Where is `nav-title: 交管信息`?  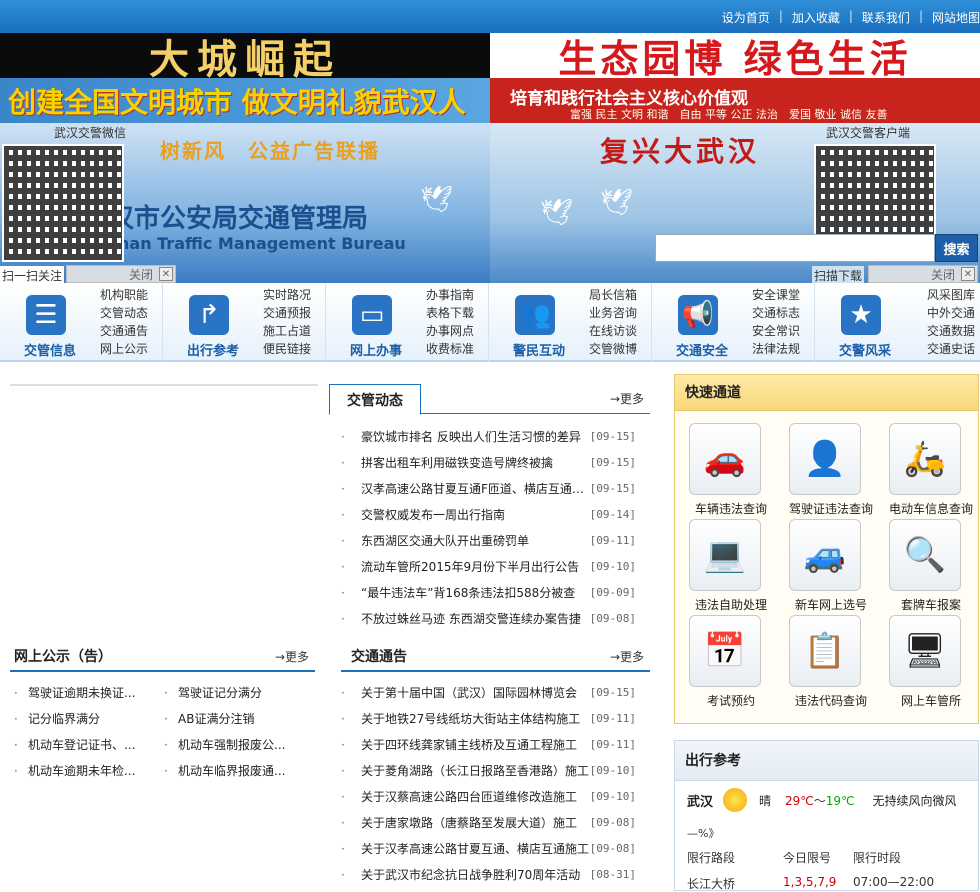 nav-title: 交管信息 is located at coordinates (50, 349).